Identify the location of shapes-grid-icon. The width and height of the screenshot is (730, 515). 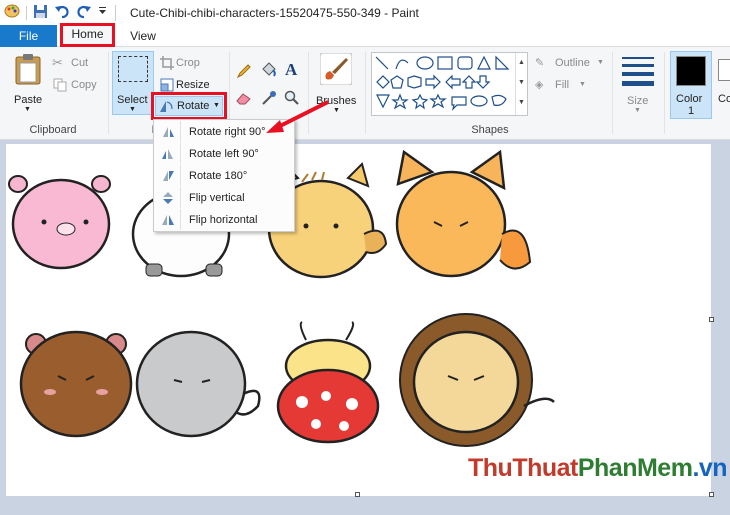
(442, 83).